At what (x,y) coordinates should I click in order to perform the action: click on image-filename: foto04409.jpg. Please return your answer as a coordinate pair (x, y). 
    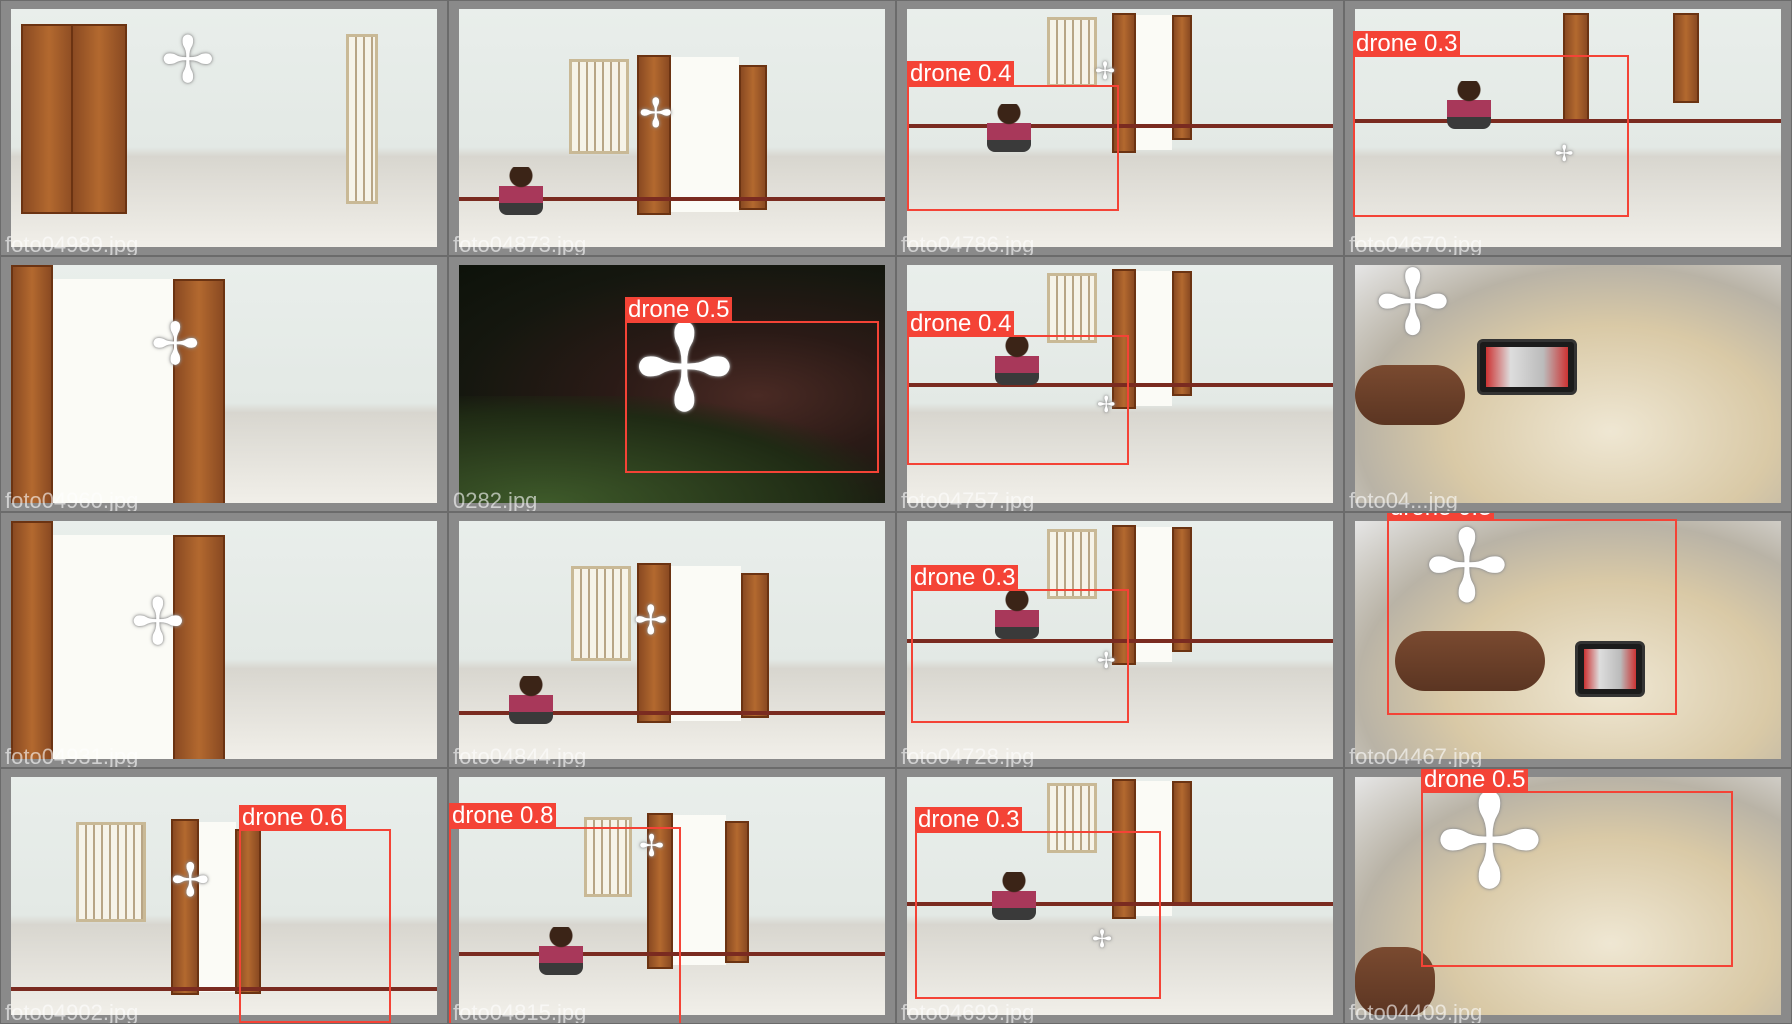
    Looking at the image, I should click on (1416, 1012).